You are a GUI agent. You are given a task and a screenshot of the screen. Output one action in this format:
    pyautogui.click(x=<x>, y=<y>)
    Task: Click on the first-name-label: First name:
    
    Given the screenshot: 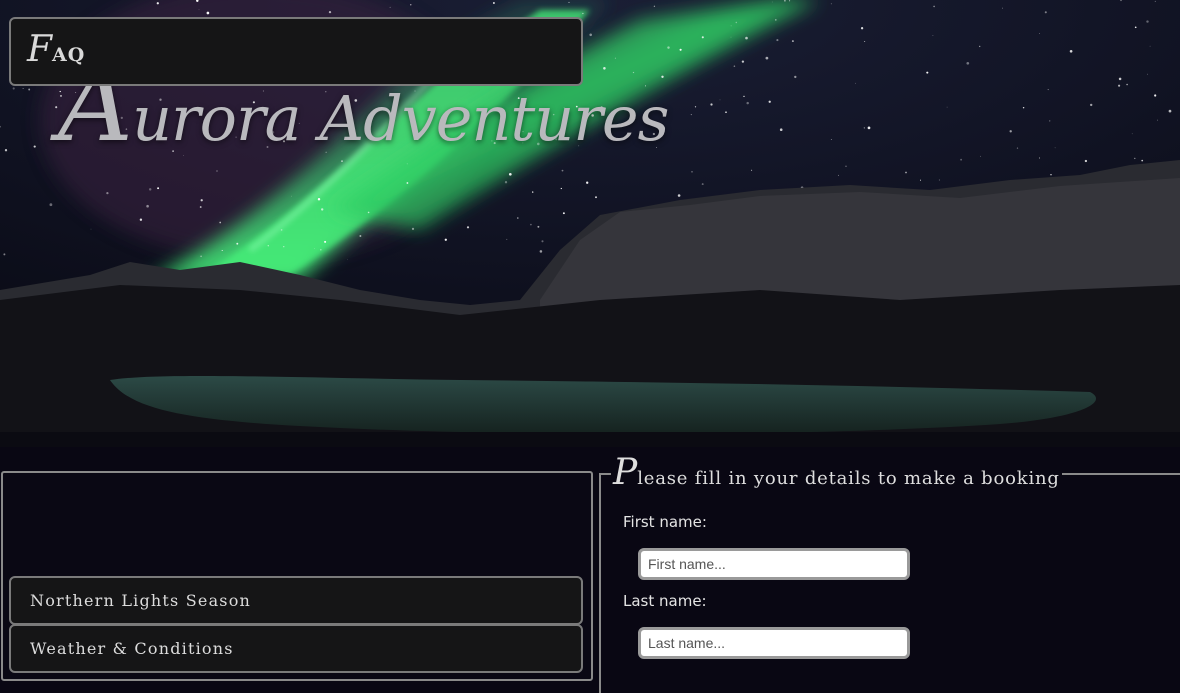 What is the action you would take?
    pyautogui.click(x=665, y=522)
    